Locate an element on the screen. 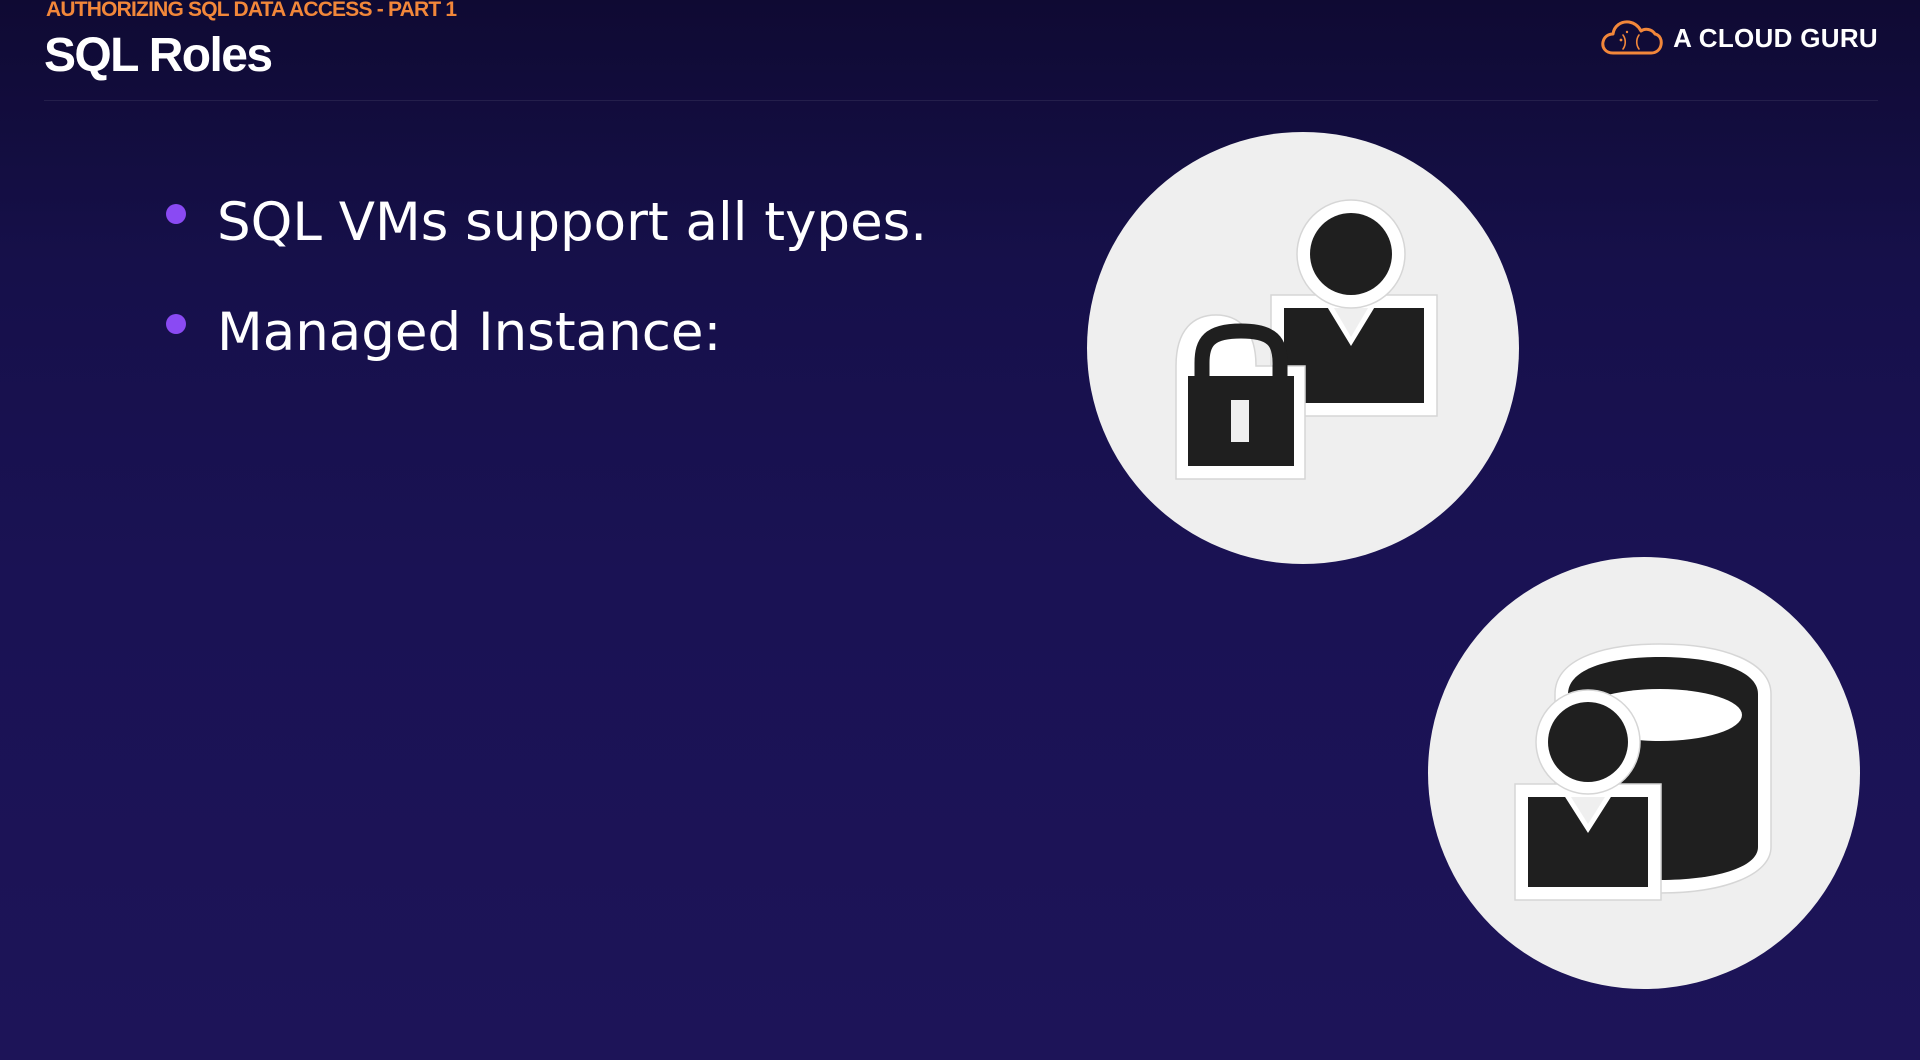 The width and height of the screenshot is (1920, 1060). bullet-item: SQL VMs support all types. is located at coordinates (546, 241).